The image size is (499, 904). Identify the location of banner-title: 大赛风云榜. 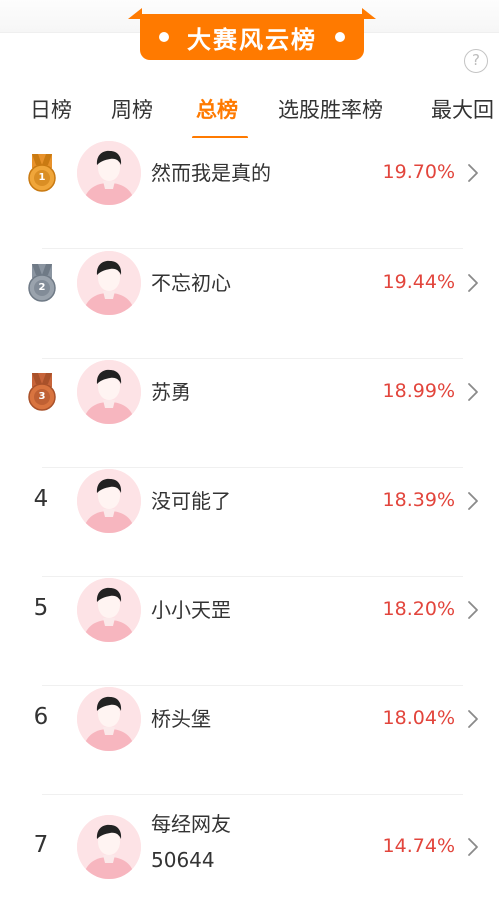
(252, 39).